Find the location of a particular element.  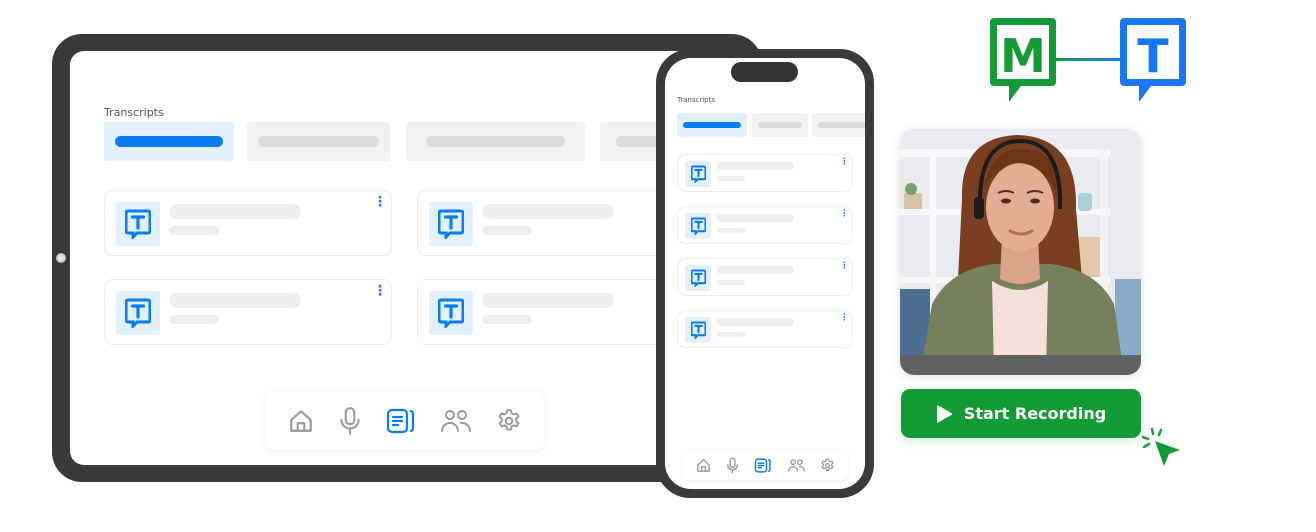

logo-letter-t: T is located at coordinates (1153, 56).